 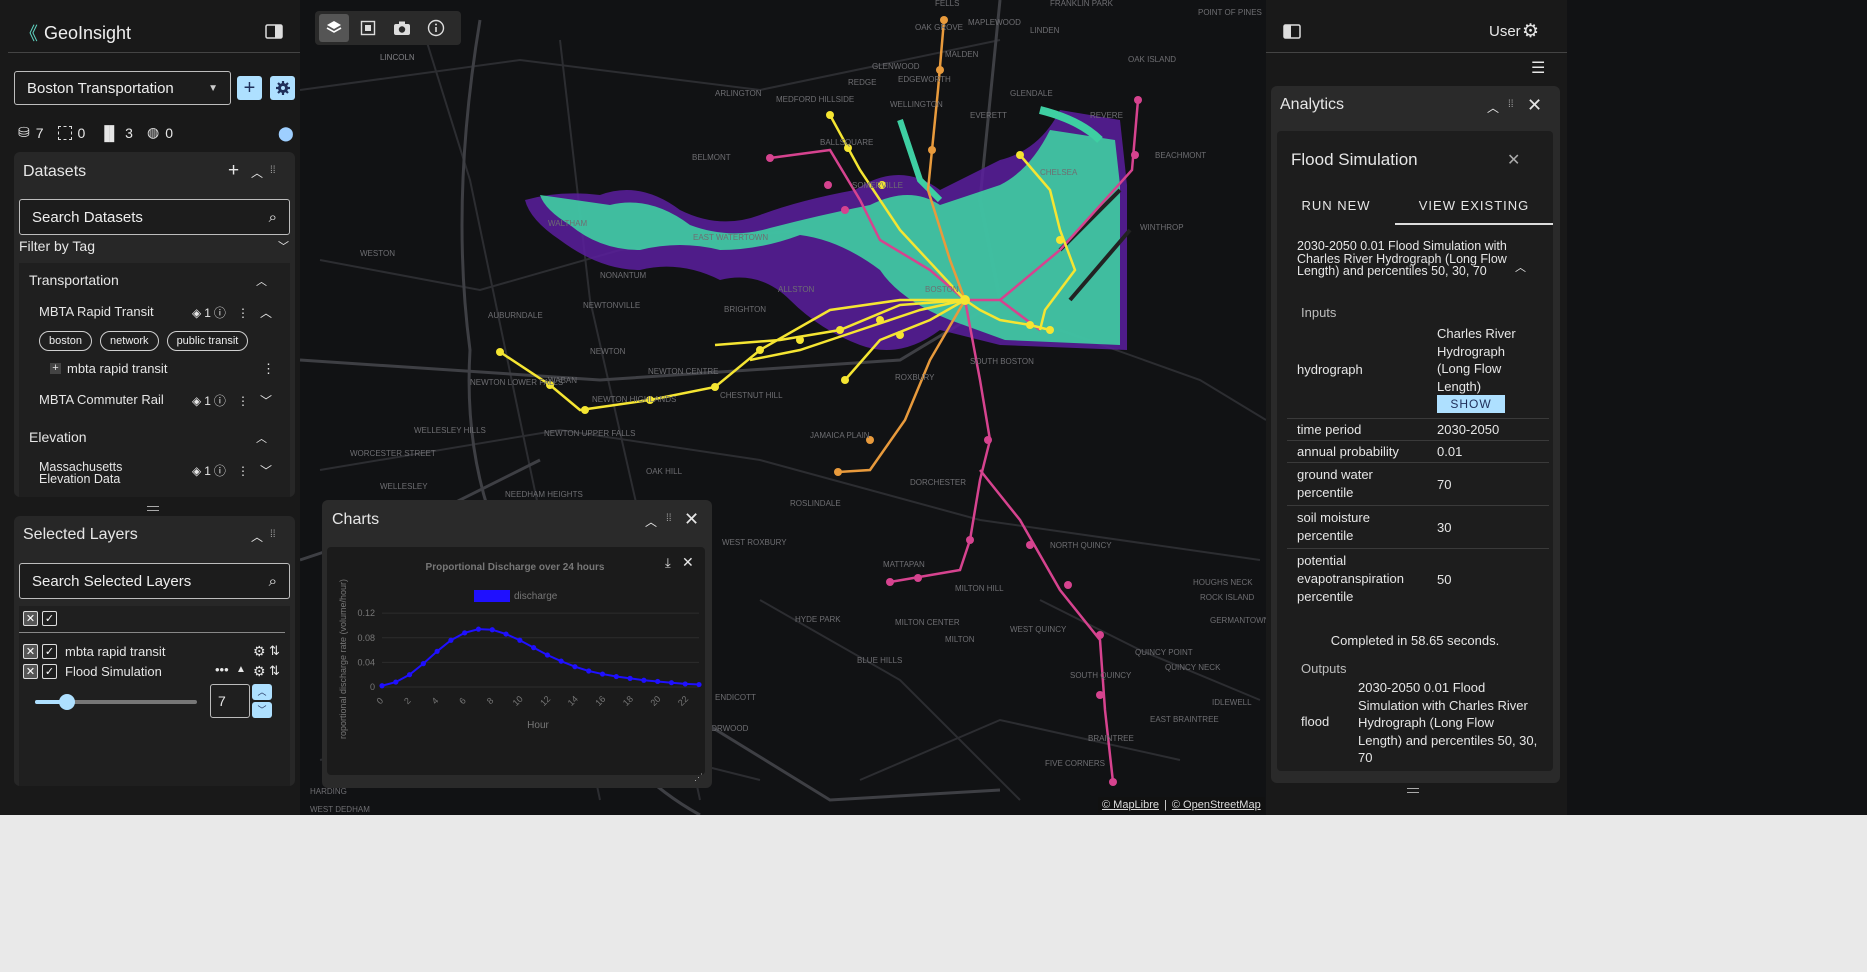 What do you see at coordinates (233, 171) in the screenshot?
I see `add-dataset-button: +` at bounding box center [233, 171].